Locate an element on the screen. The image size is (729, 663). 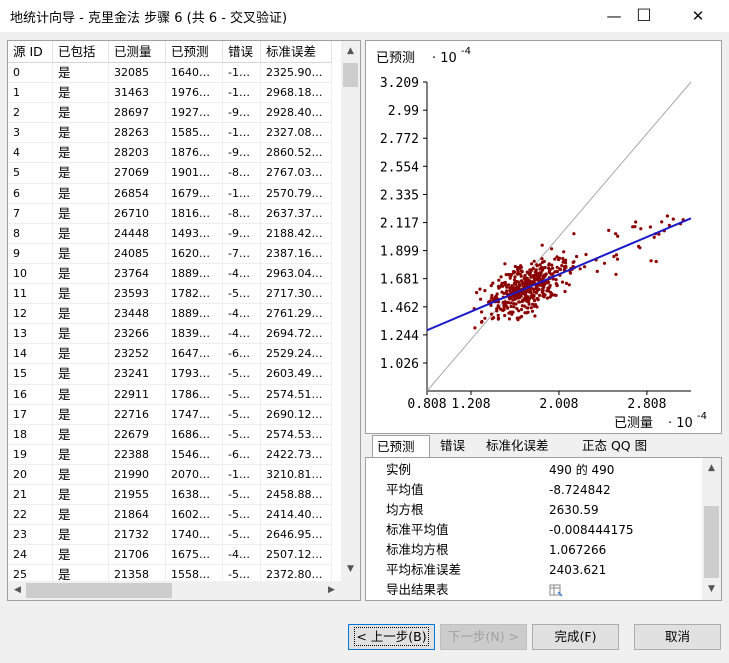
column-header-source-id: 源 ID is located at coordinates (30, 51).